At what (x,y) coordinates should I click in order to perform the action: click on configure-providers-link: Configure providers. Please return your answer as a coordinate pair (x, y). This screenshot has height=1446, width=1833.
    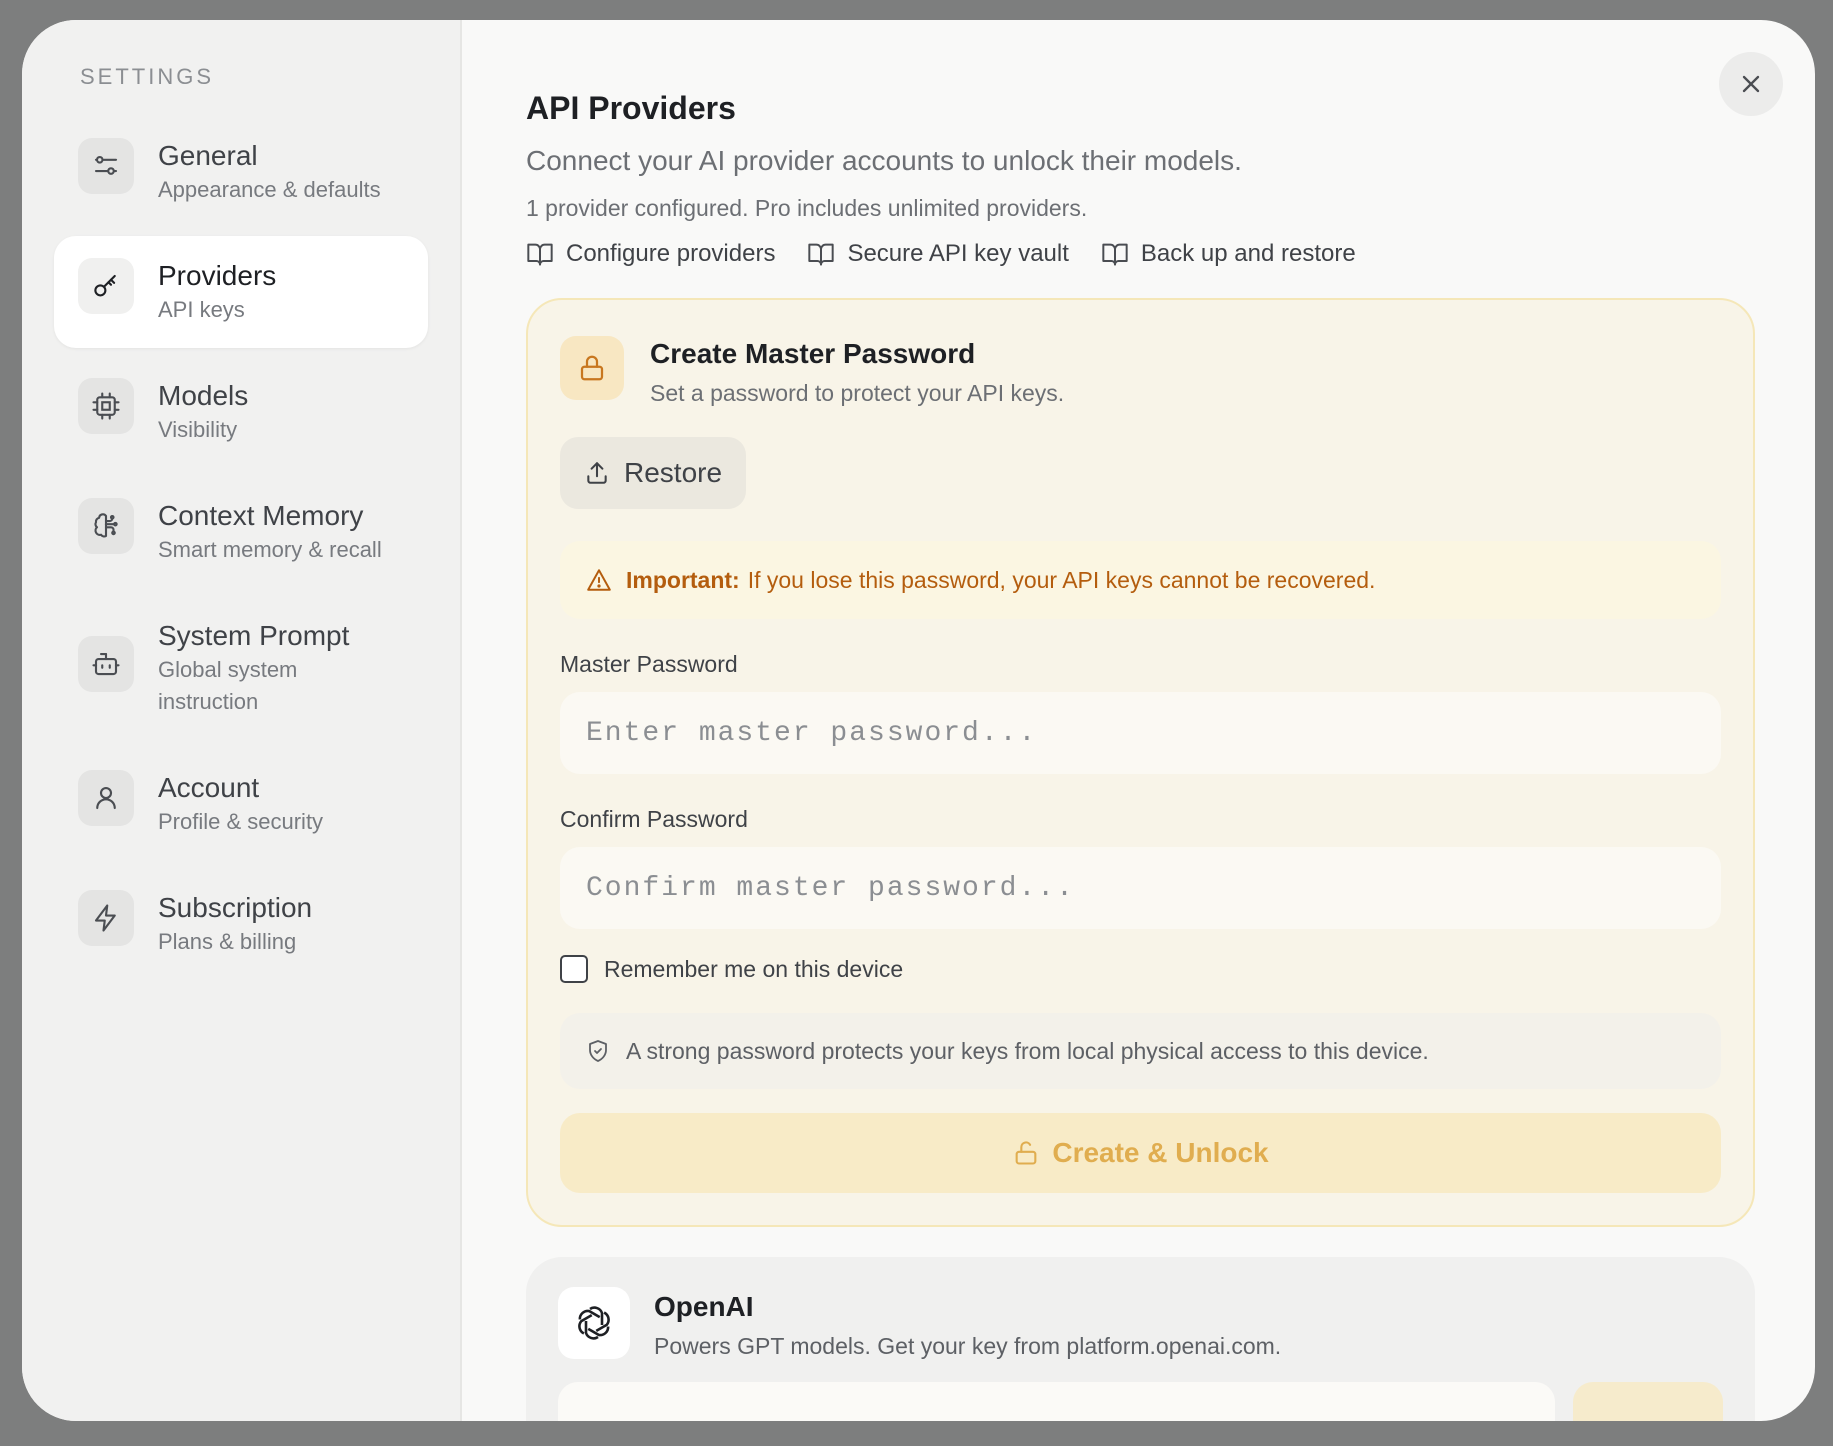
    Looking at the image, I should click on (650, 254).